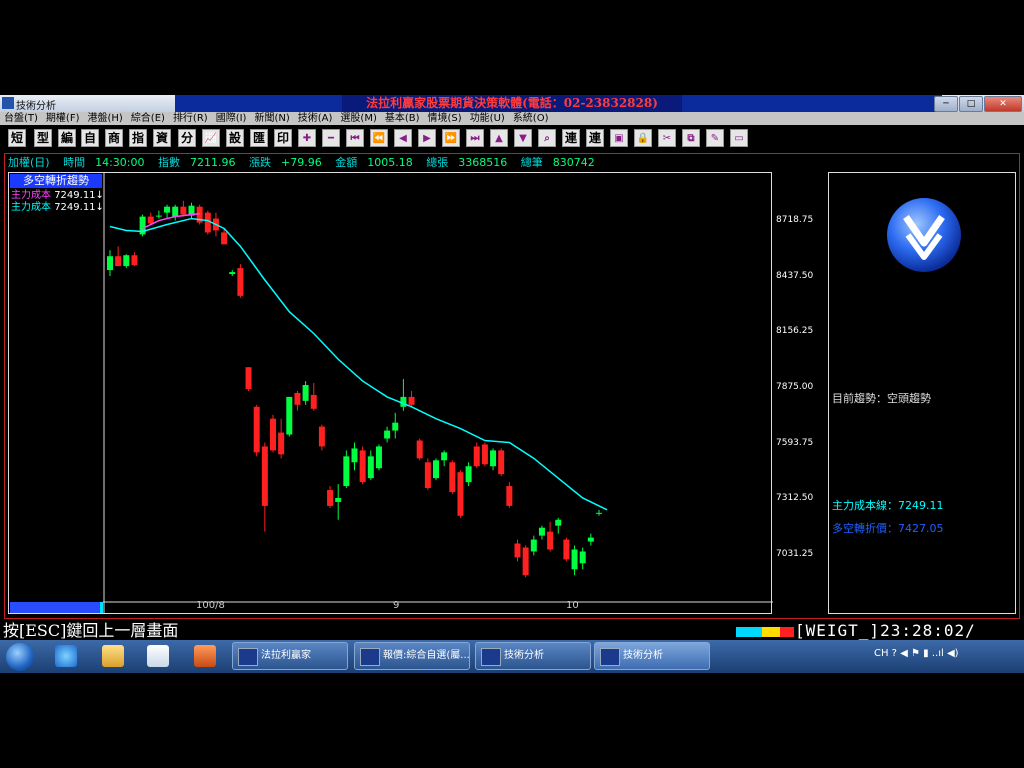  Describe the element at coordinates (315, 118) in the screenshot. I see `menu-technical: 技術(A)` at that location.